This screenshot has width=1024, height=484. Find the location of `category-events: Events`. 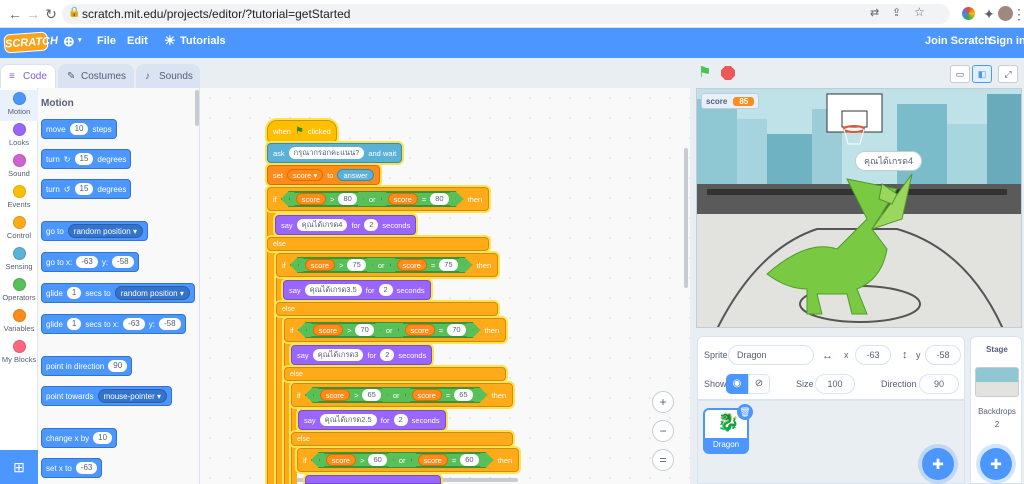

category-events: Events is located at coordinates (19, 198).